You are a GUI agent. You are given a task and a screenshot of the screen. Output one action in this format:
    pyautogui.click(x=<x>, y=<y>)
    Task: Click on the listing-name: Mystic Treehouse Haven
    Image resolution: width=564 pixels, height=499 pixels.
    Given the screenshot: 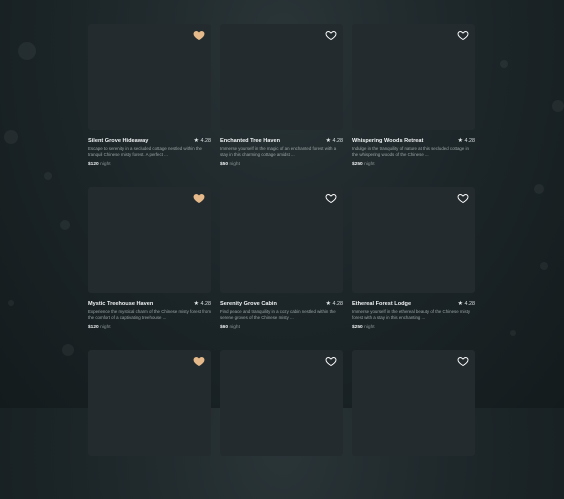 What is the action you would take?
    pyautogui.click(x=120, y=304)
    